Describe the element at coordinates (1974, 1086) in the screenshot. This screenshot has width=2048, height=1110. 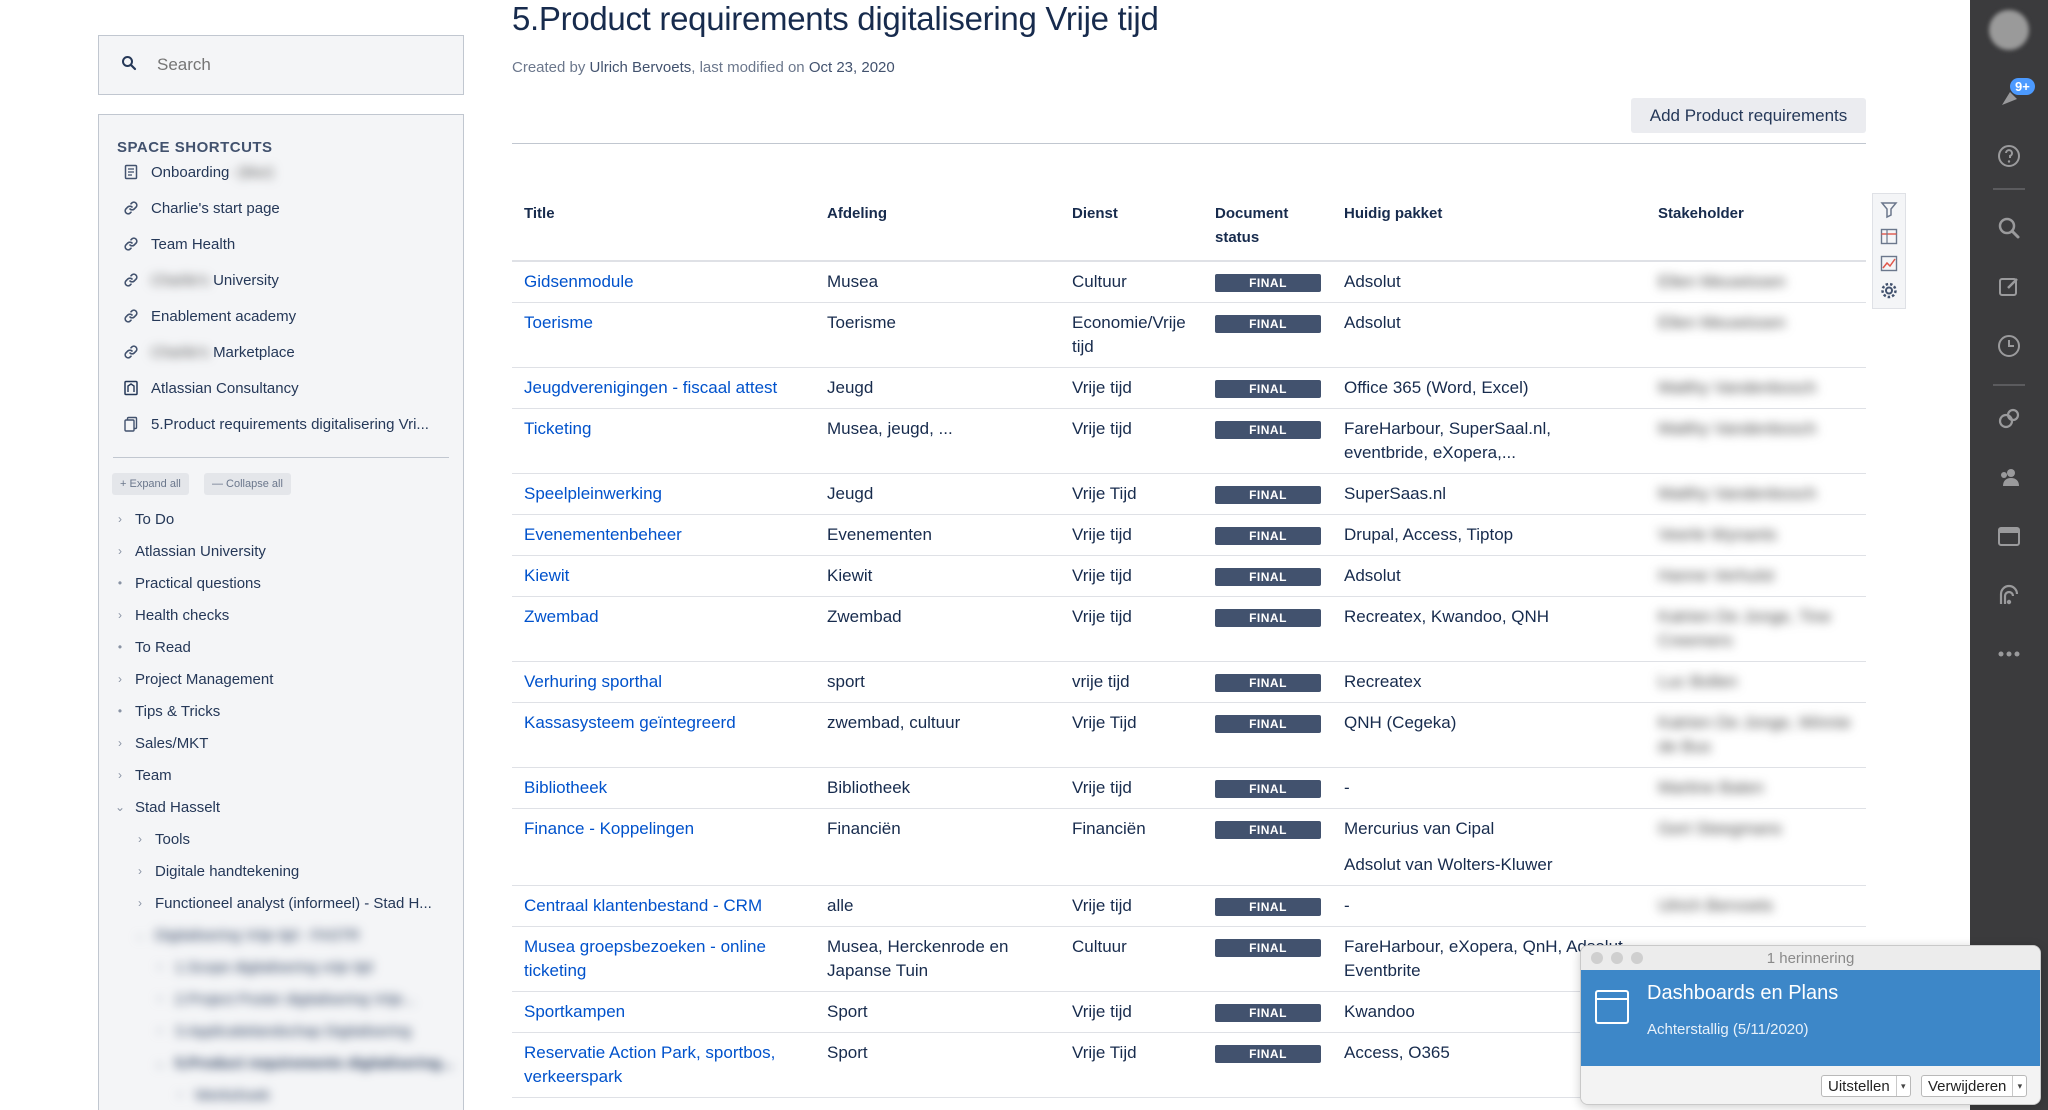
I see `delete-button: Verwijderen ▾` at that location.